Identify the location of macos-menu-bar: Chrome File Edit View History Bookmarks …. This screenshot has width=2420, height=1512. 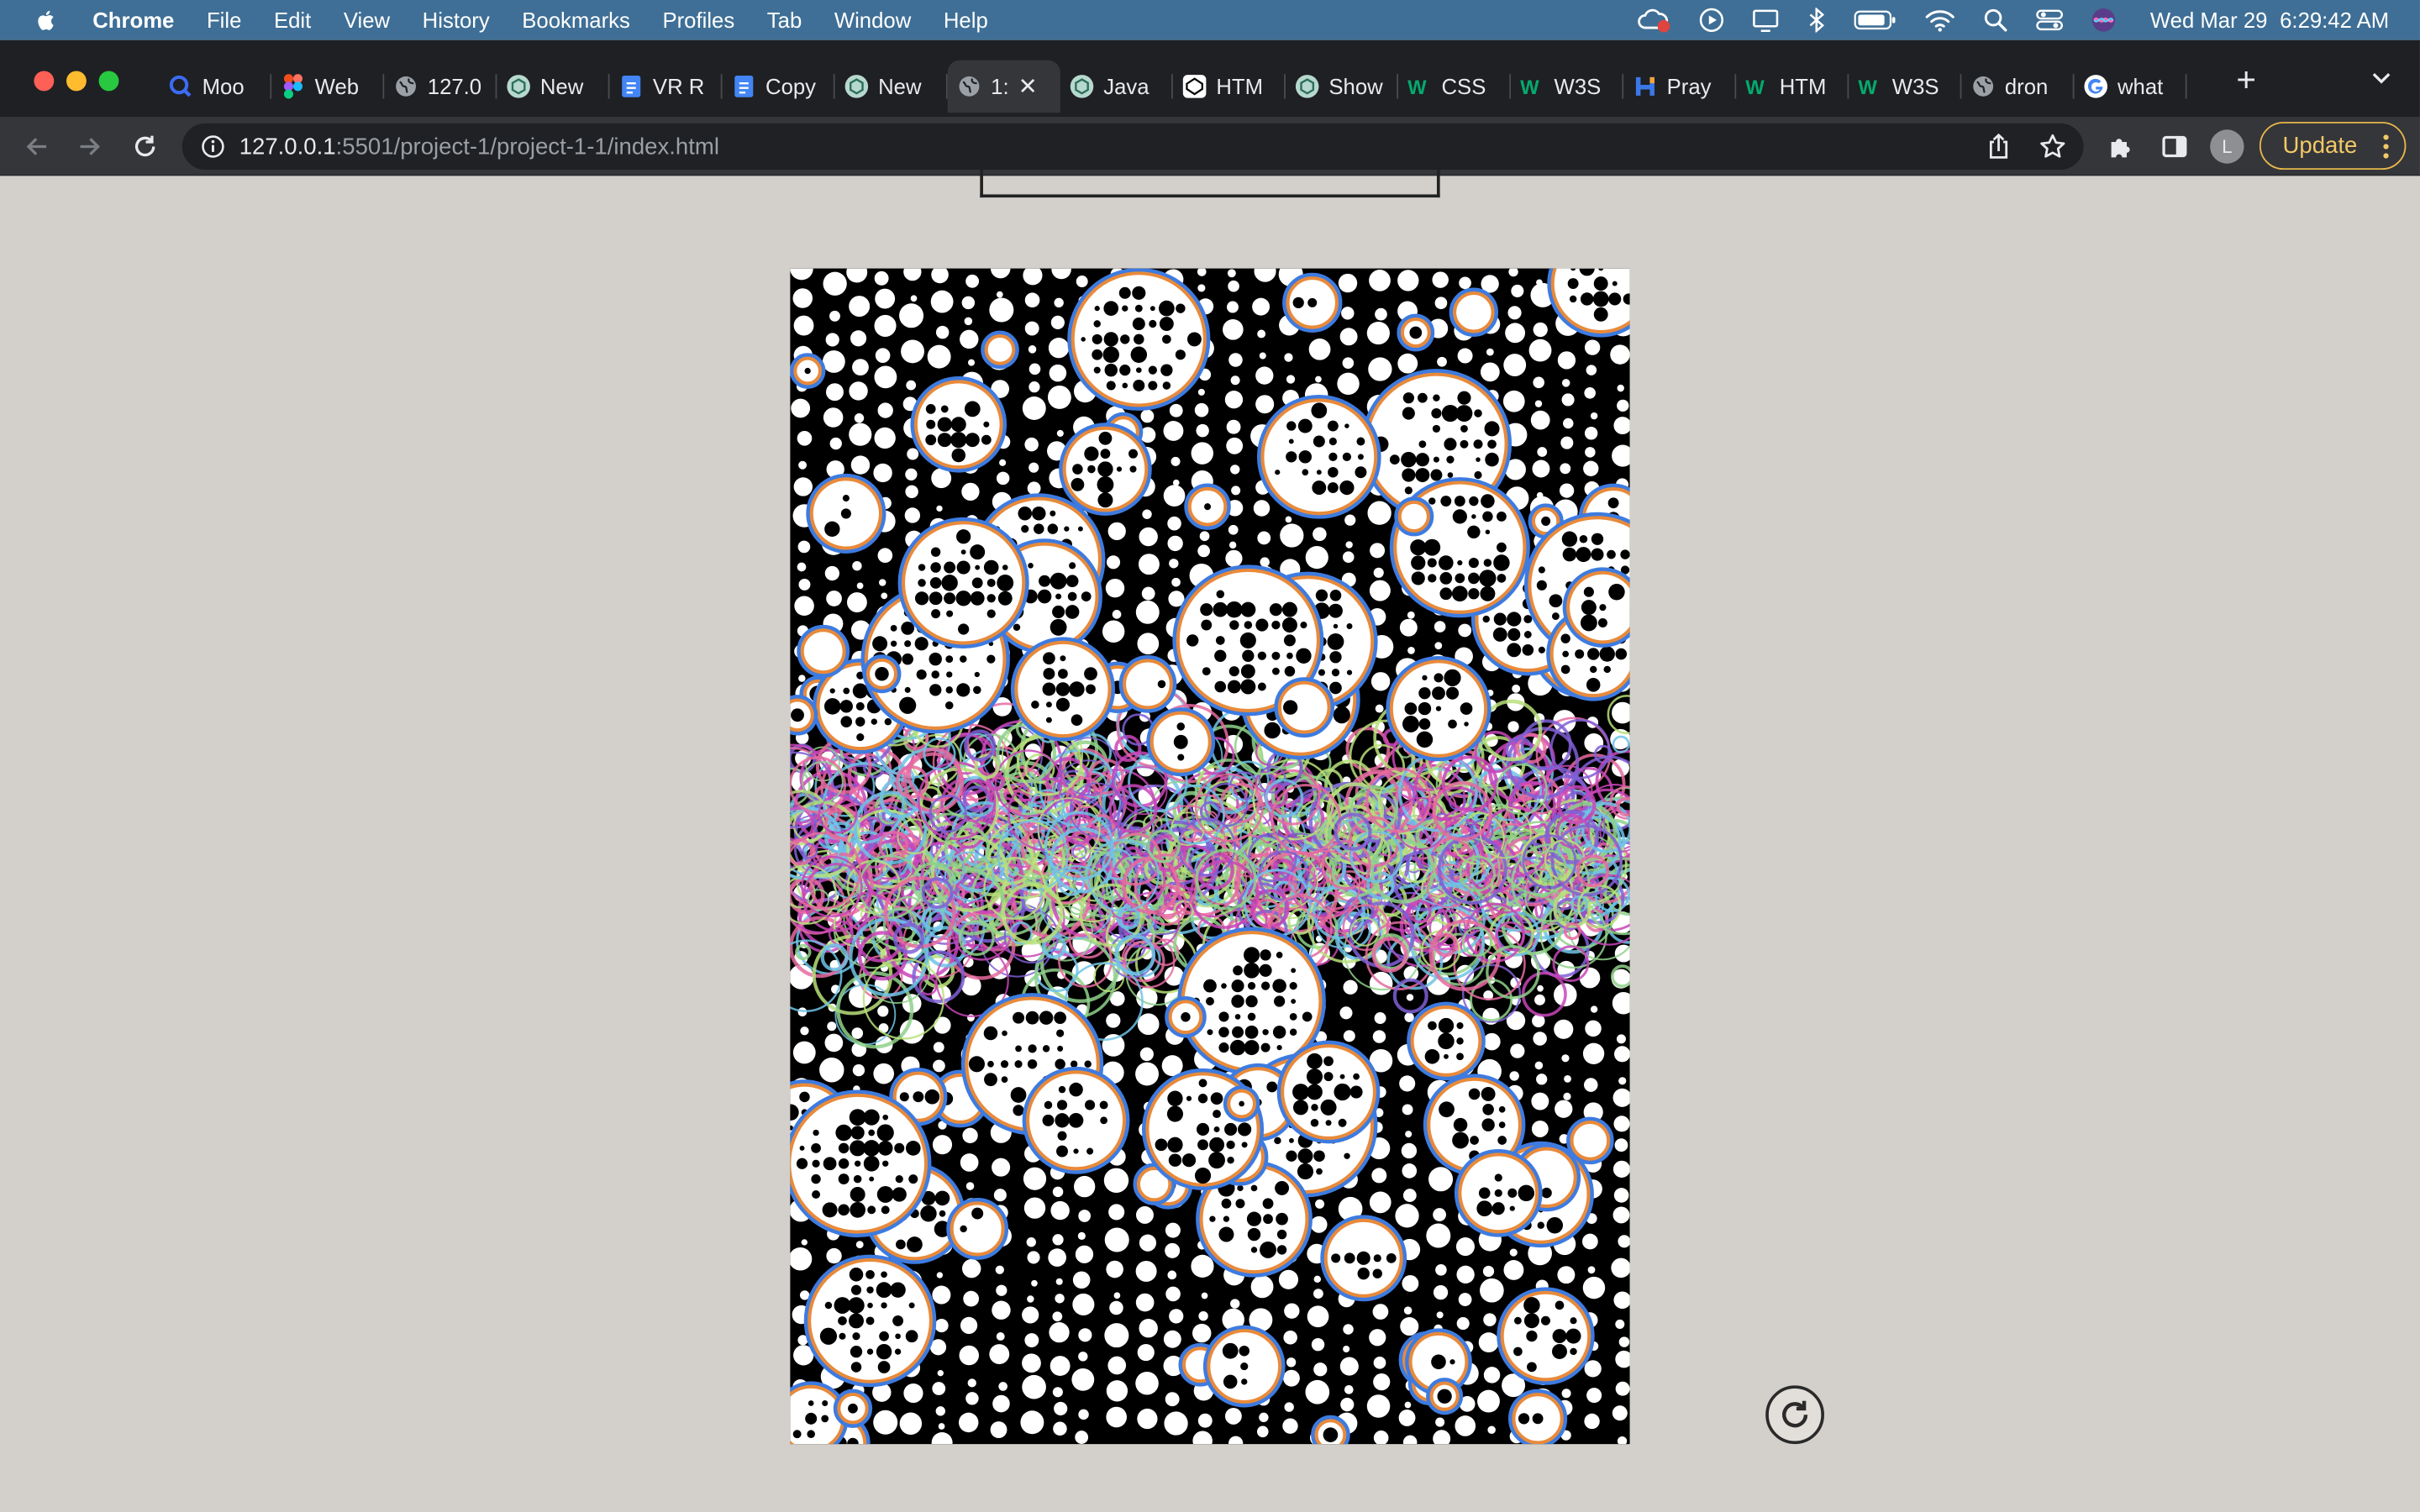
(1210, 20).